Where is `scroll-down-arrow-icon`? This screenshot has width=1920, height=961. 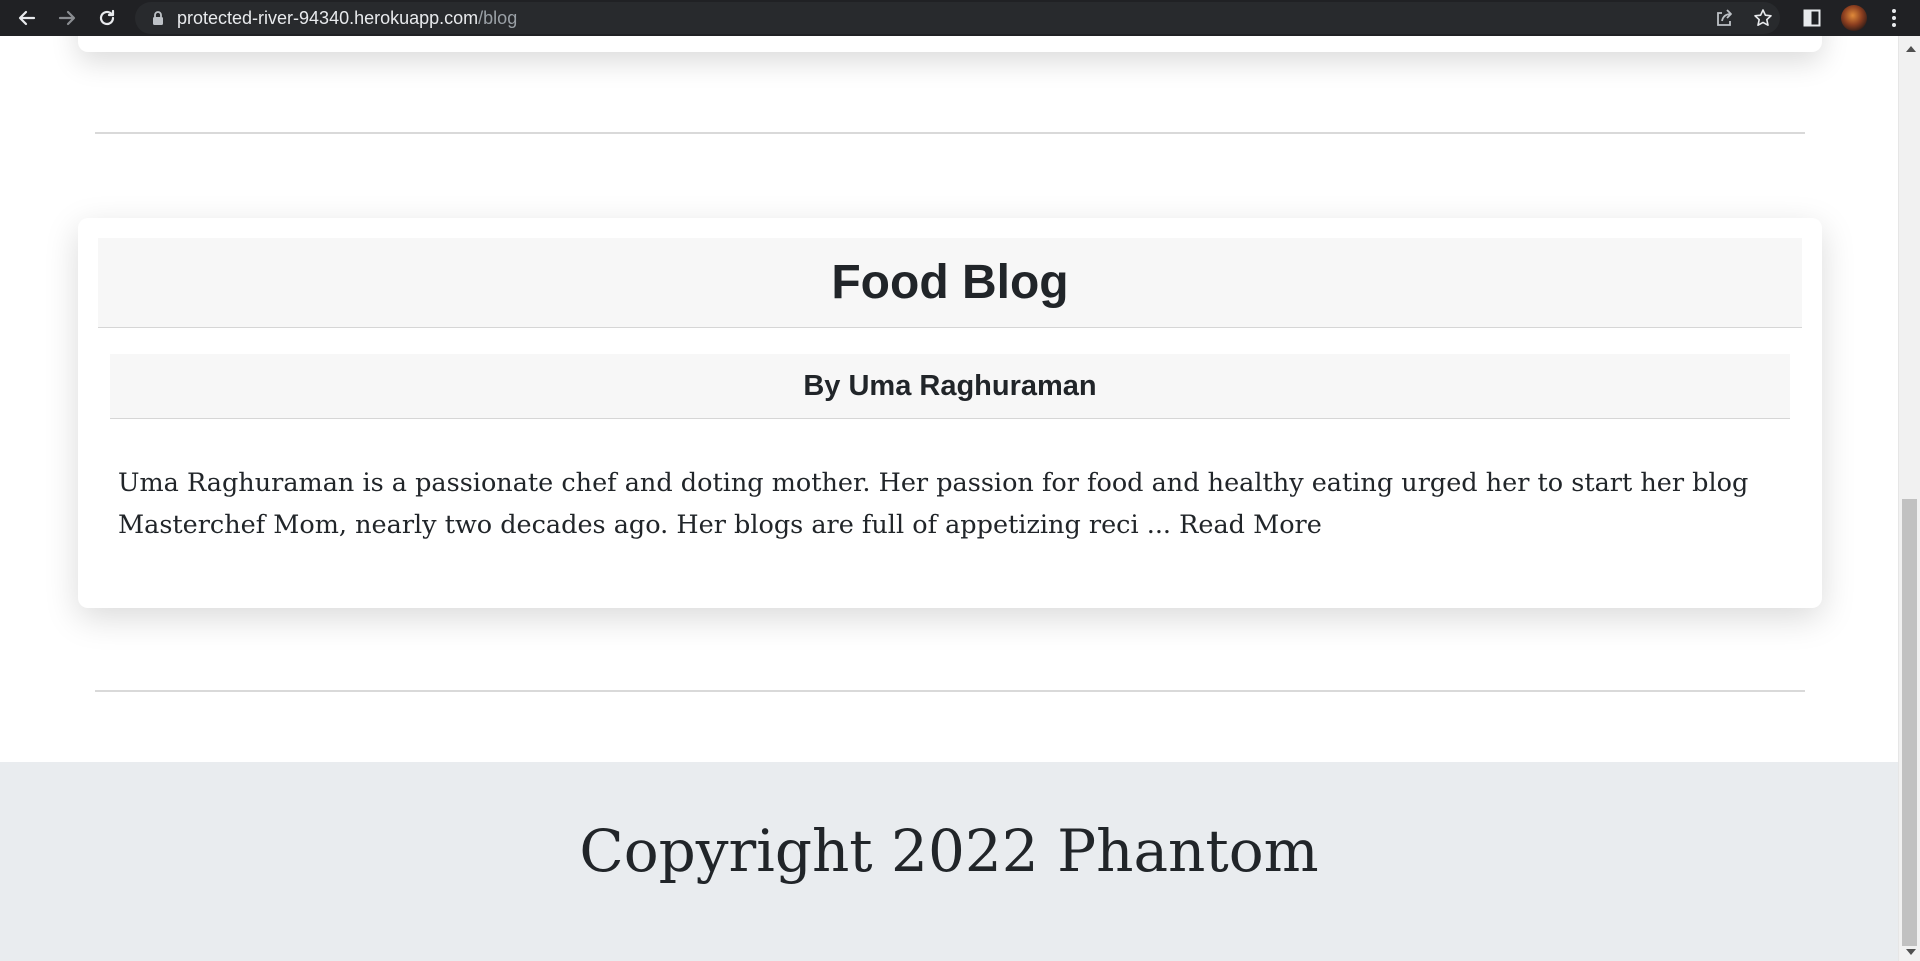 scroll-down-arrow-icon is located at coordinates (1911, 952).